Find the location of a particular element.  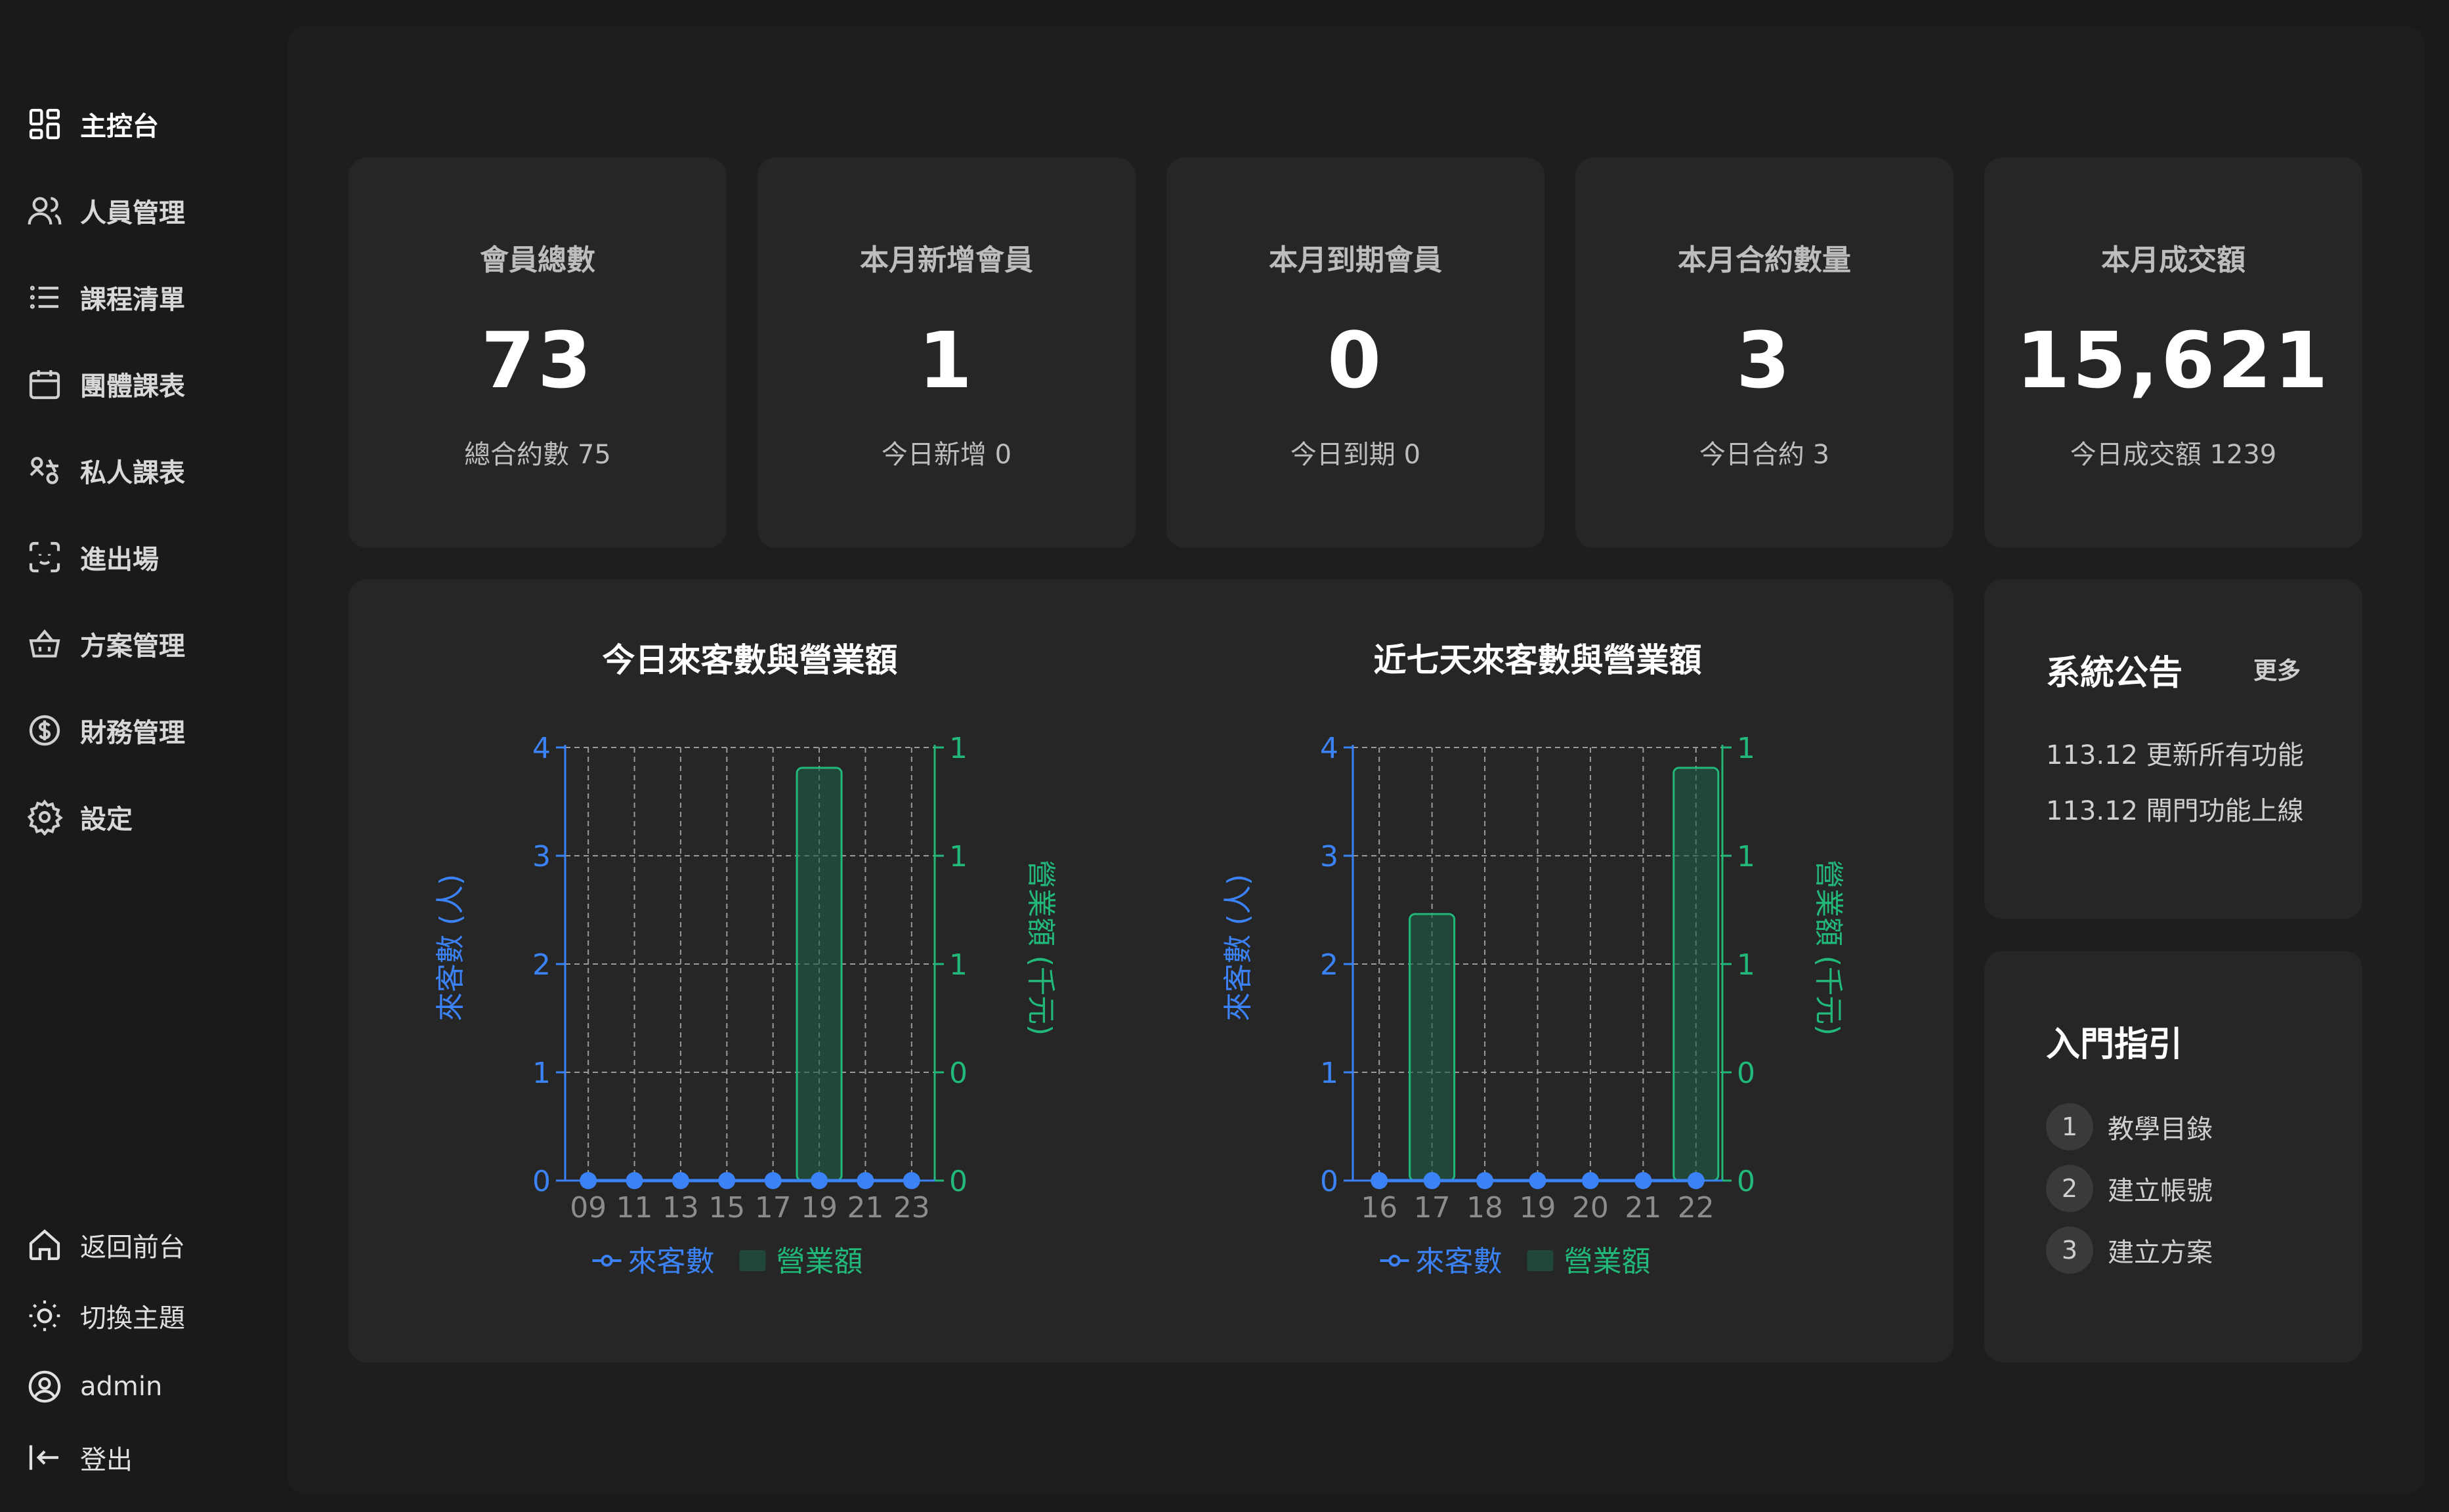

nav-label: 設定 is located at coordinates (106, 820).